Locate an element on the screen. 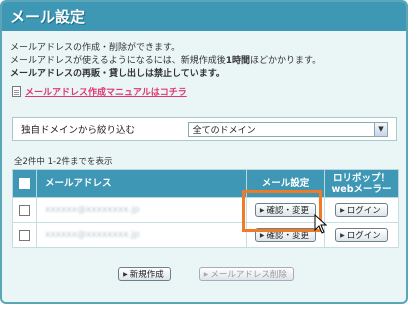  mouse-cursor-icon is located at coordinates (321, 224).